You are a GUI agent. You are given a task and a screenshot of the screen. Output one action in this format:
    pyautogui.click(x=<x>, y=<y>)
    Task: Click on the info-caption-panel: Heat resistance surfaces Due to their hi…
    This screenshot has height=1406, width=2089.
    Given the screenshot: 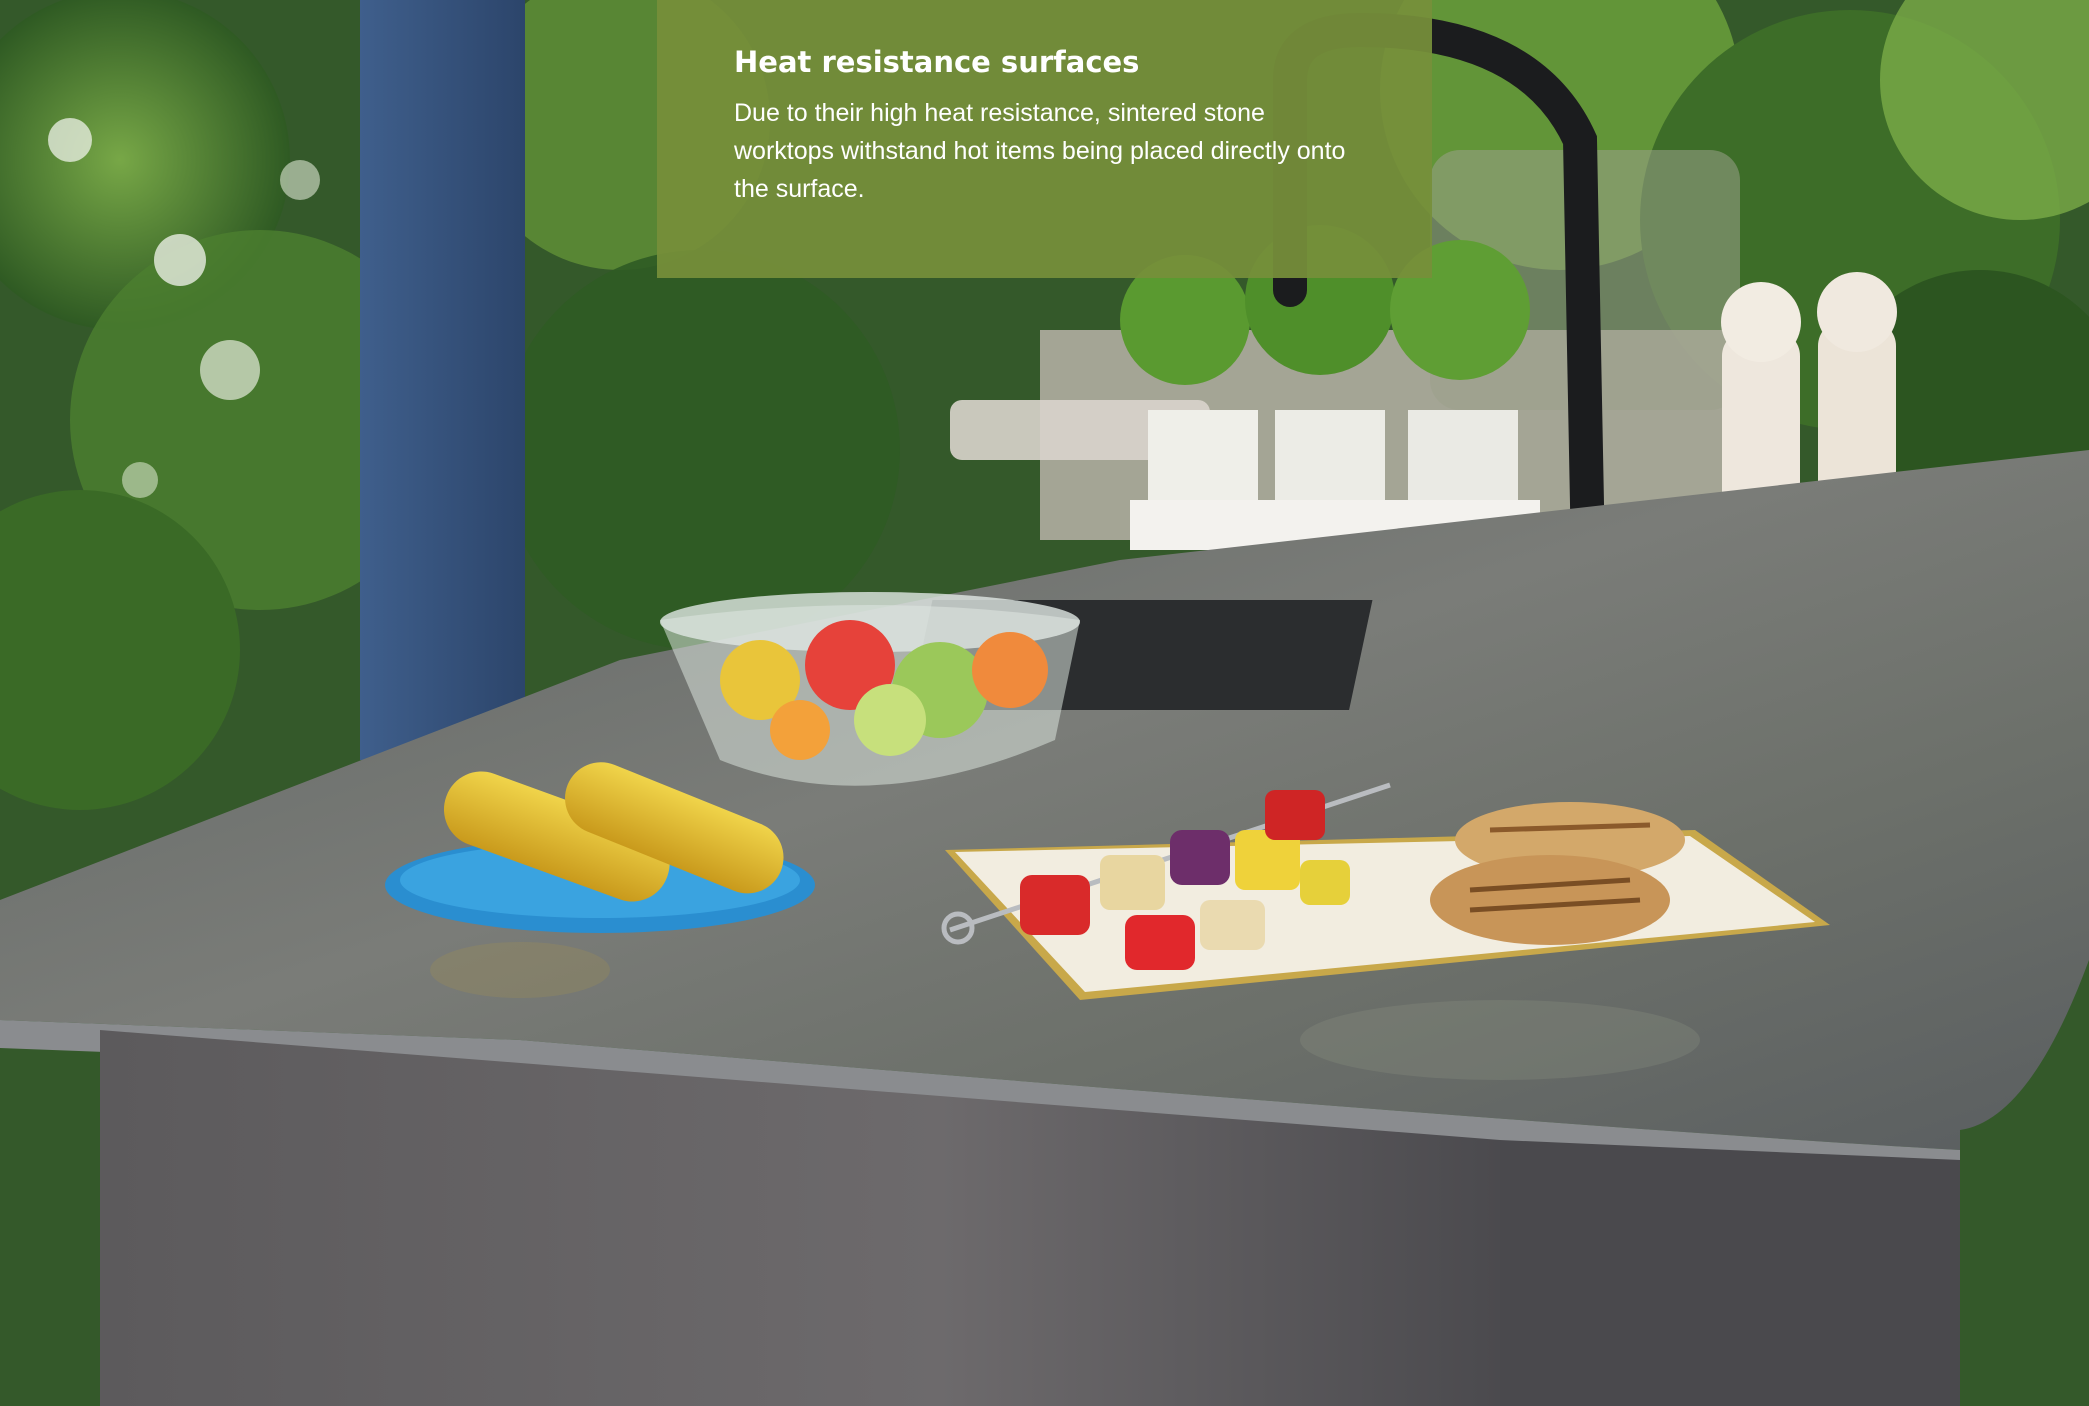 What is the action you would take?
    pyautogui.click(x=1044, y=139)
    